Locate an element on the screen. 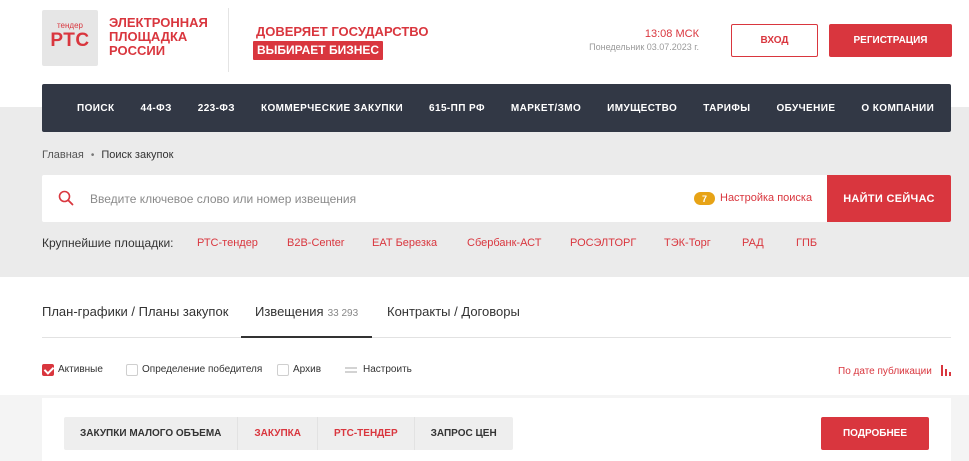 This screenshot has width=969, height=461. breadcrumb: Главная • Поиск закупок is located at coordinates (107, 155).